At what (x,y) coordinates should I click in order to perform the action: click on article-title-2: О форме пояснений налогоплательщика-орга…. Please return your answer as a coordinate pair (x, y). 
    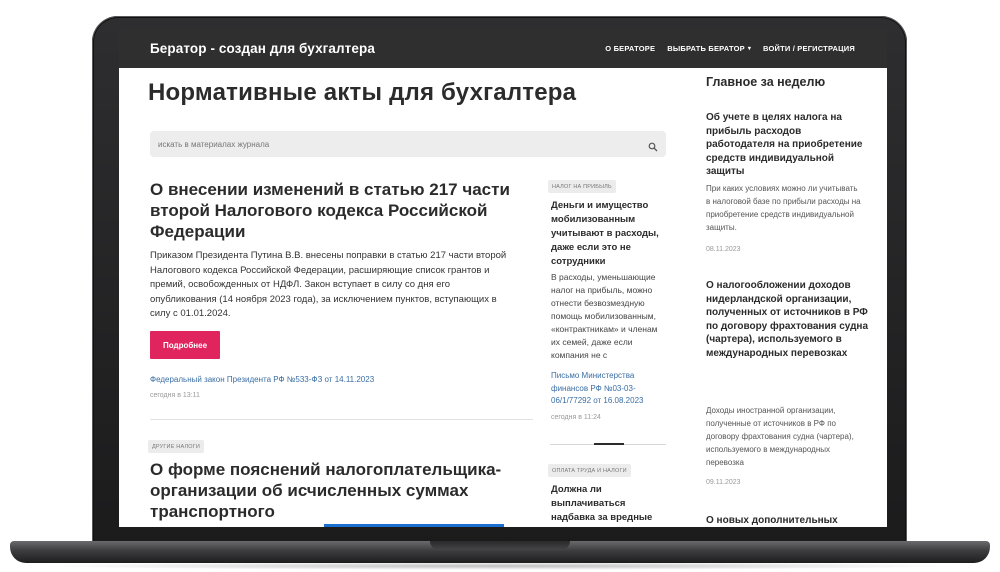
    Looking at the image, I should click on (350, 490).